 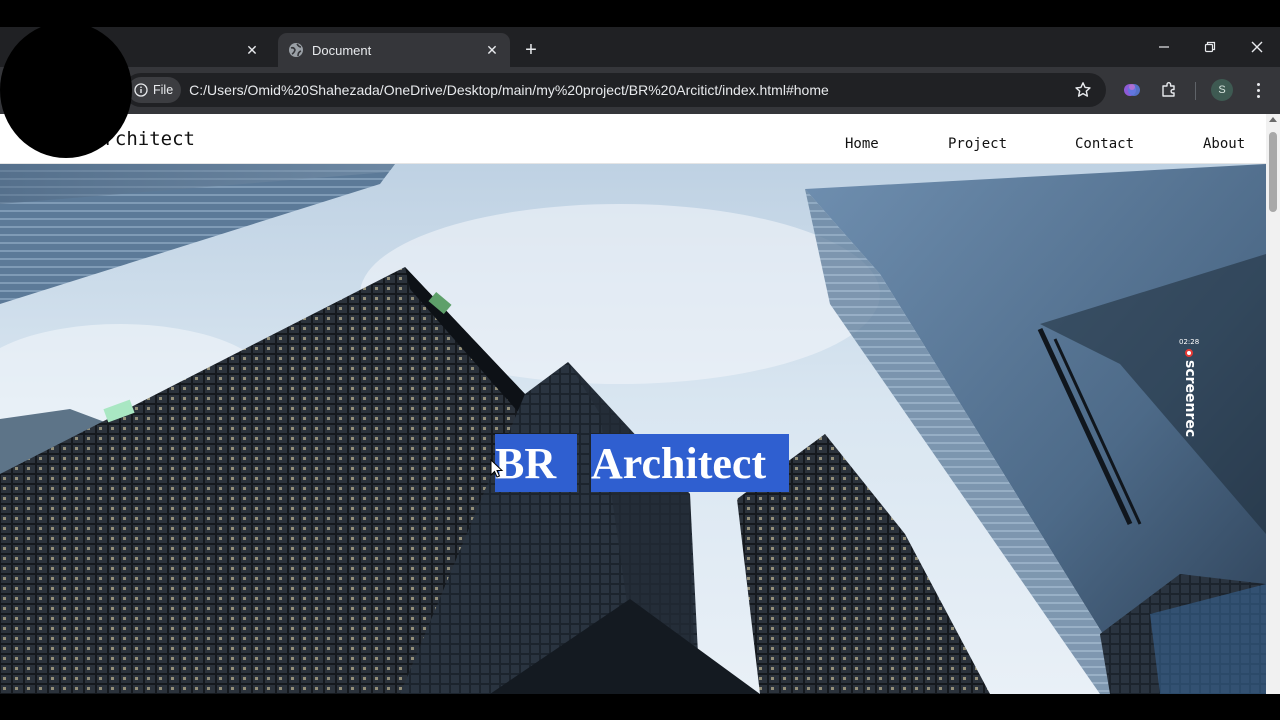 I want to click on site-info-chip: File, so click(x=155, y=90).